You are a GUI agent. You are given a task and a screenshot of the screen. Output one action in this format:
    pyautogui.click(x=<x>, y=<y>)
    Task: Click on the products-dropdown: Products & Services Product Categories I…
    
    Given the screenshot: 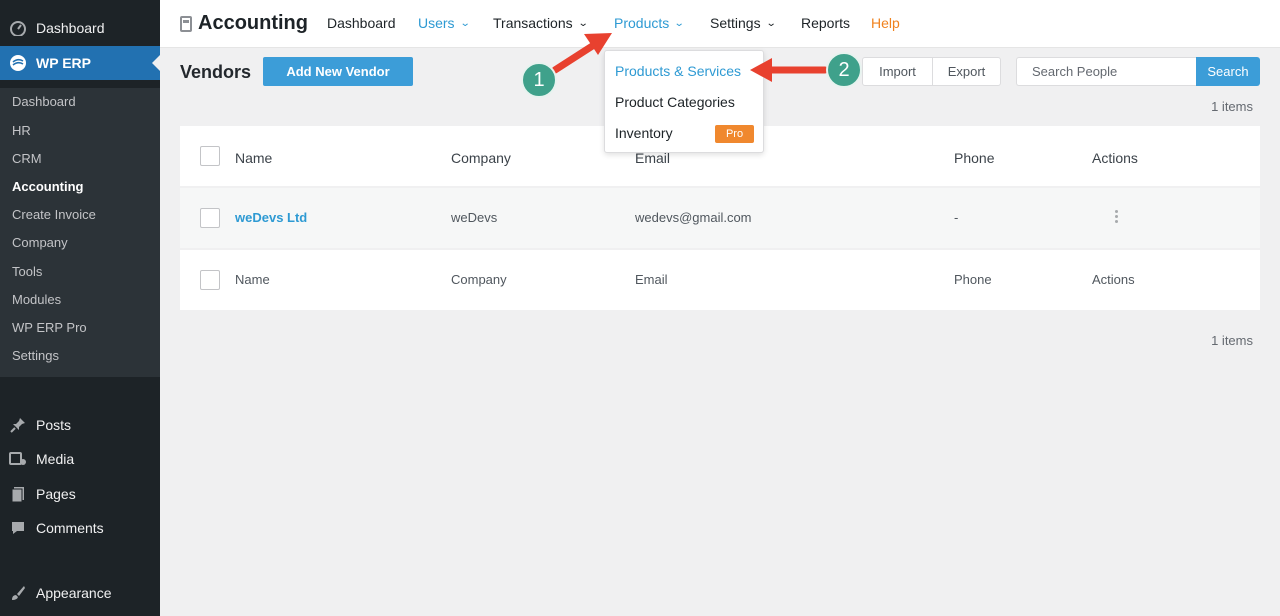 What is the action you would take?
    pyautogui.click(x=684, y=101)
    